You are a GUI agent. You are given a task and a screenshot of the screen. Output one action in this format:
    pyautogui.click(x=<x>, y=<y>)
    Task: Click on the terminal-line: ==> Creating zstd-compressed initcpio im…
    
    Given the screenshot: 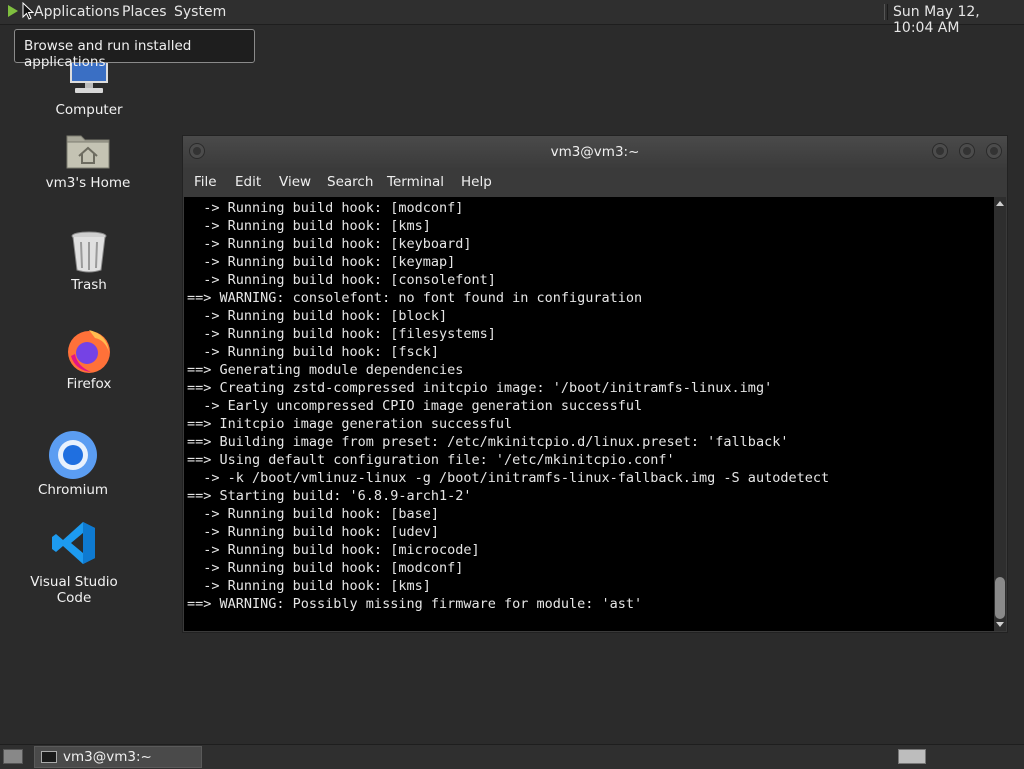 What is the action you would take?
    pyautogui.click(x=480, y=388)
    